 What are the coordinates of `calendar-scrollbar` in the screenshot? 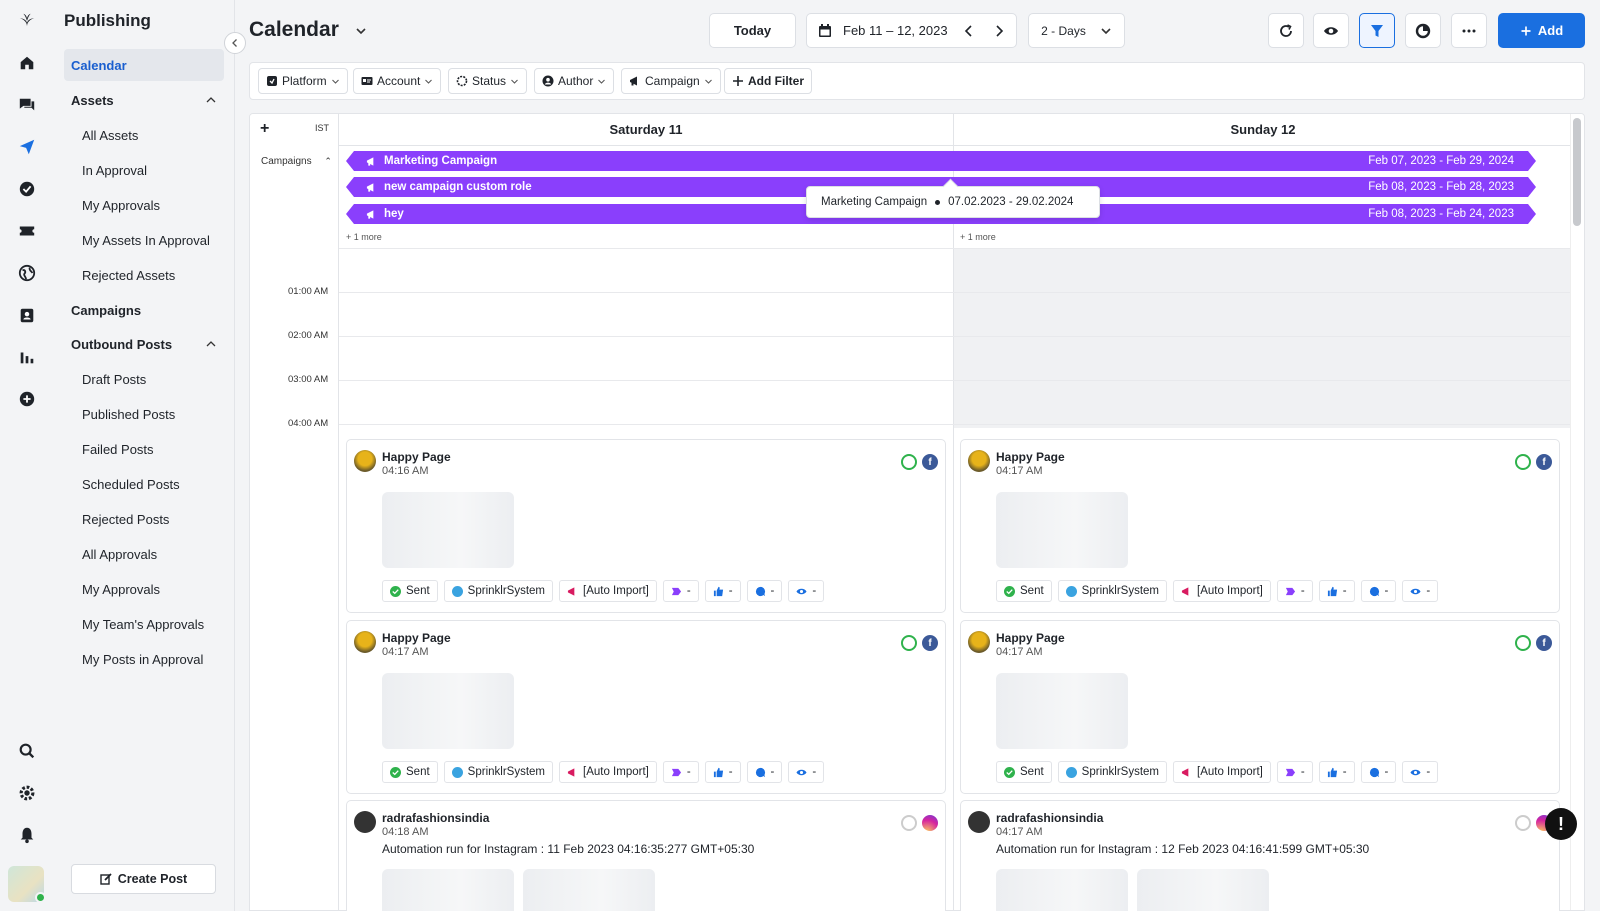 It's located at (1577, 512).